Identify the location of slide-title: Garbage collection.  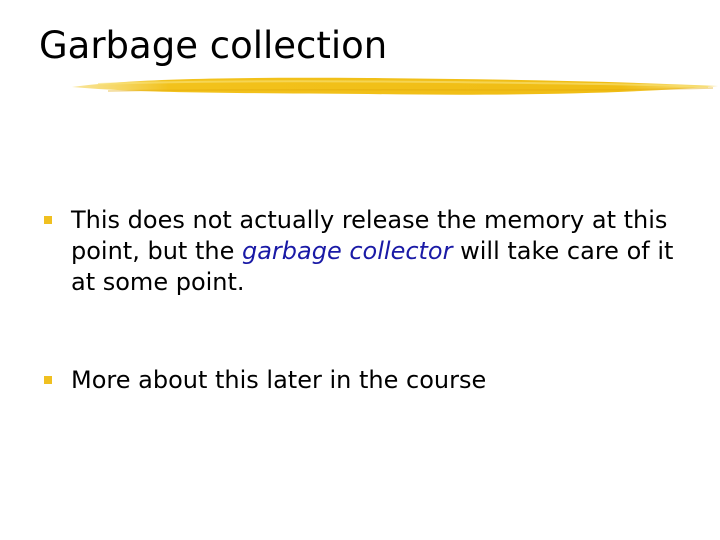
(213, 45).